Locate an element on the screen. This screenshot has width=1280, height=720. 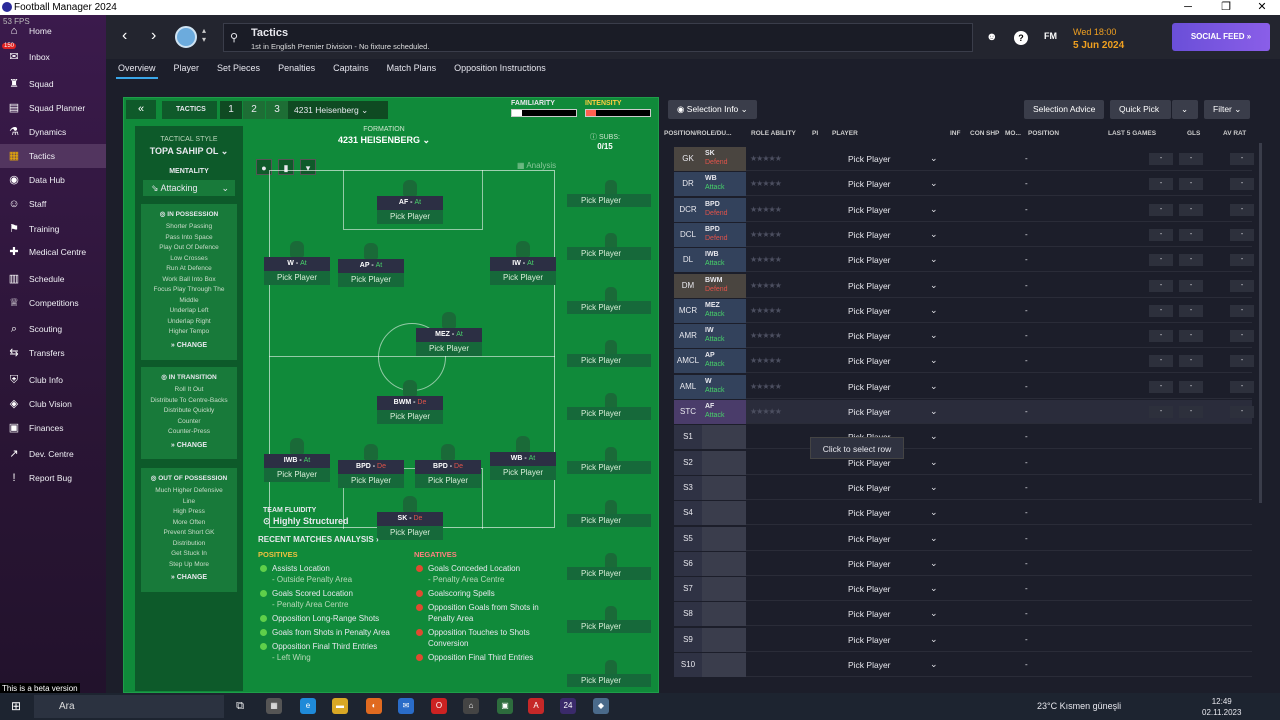
squad-row-dl: DL IWB Attack ★★★★★ Pick Player ⌄ - - - - is located at coordinates (964, 260).